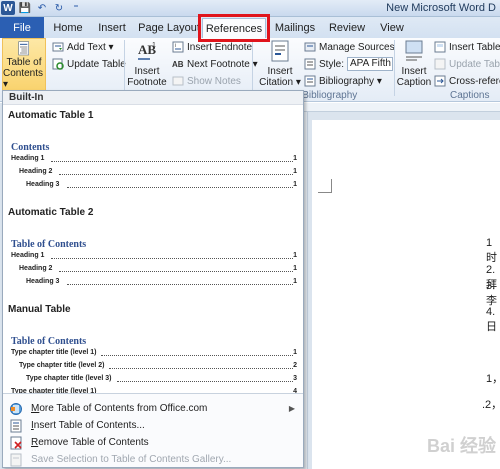 This screenshot has height=469, width=500. Describe the element at coordinates (90, 442) in the screenshot. I see `remove-toc-label: Remove Table of Contents` at that location.